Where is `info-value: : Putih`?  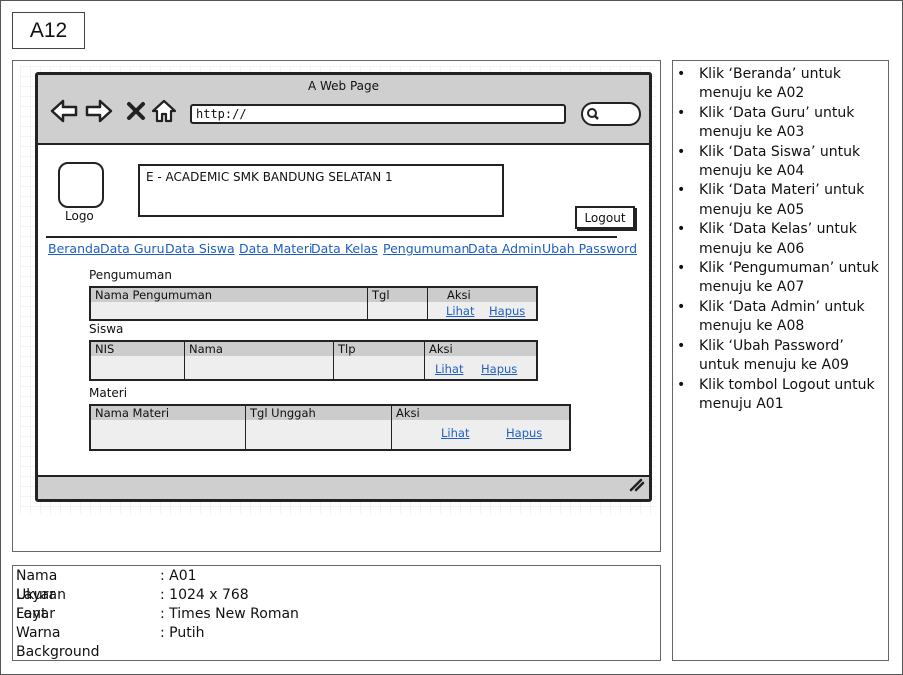
info-value: : Putih is located at coordinates (182, 633).